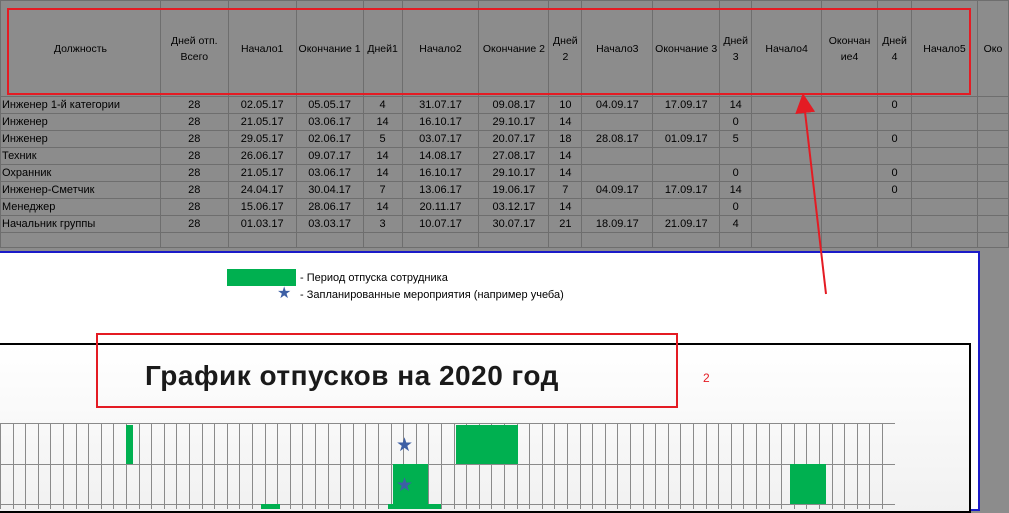 Image resolution: width=1009 pixels, height=513 pixels. What do you see at coordinates (329, 122) in the screenshot?
I see `table-cell: 03.06.17` at bounding box center [329, 122].